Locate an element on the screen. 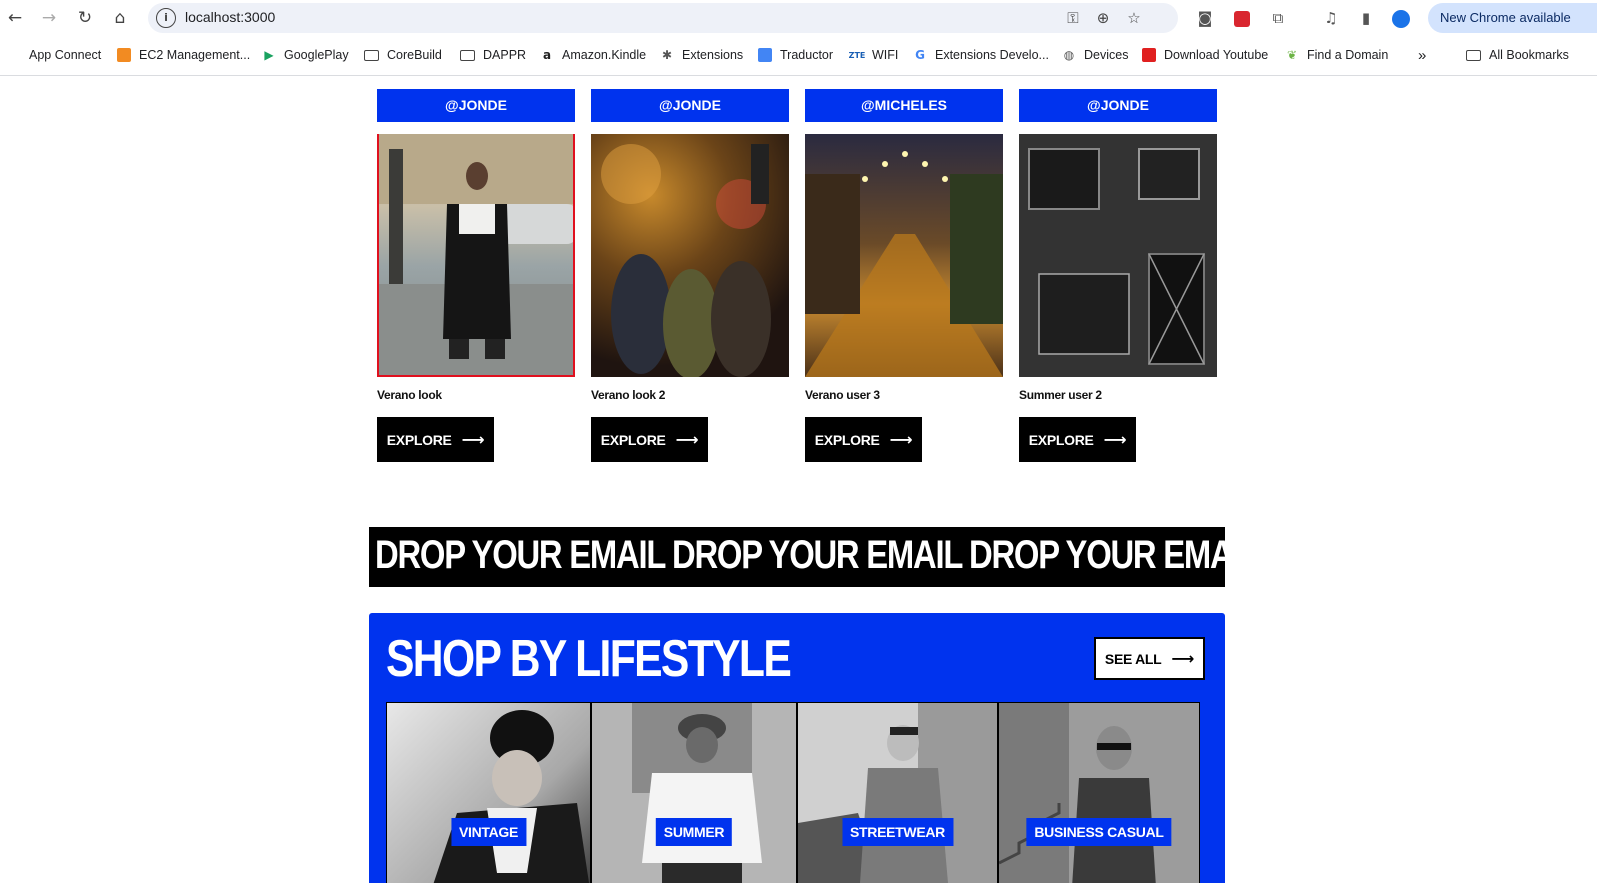 The height and width of the screenshot is (883, 1597). bookmark-devices: ◍ Devices is located at coordinates (1095, 55).